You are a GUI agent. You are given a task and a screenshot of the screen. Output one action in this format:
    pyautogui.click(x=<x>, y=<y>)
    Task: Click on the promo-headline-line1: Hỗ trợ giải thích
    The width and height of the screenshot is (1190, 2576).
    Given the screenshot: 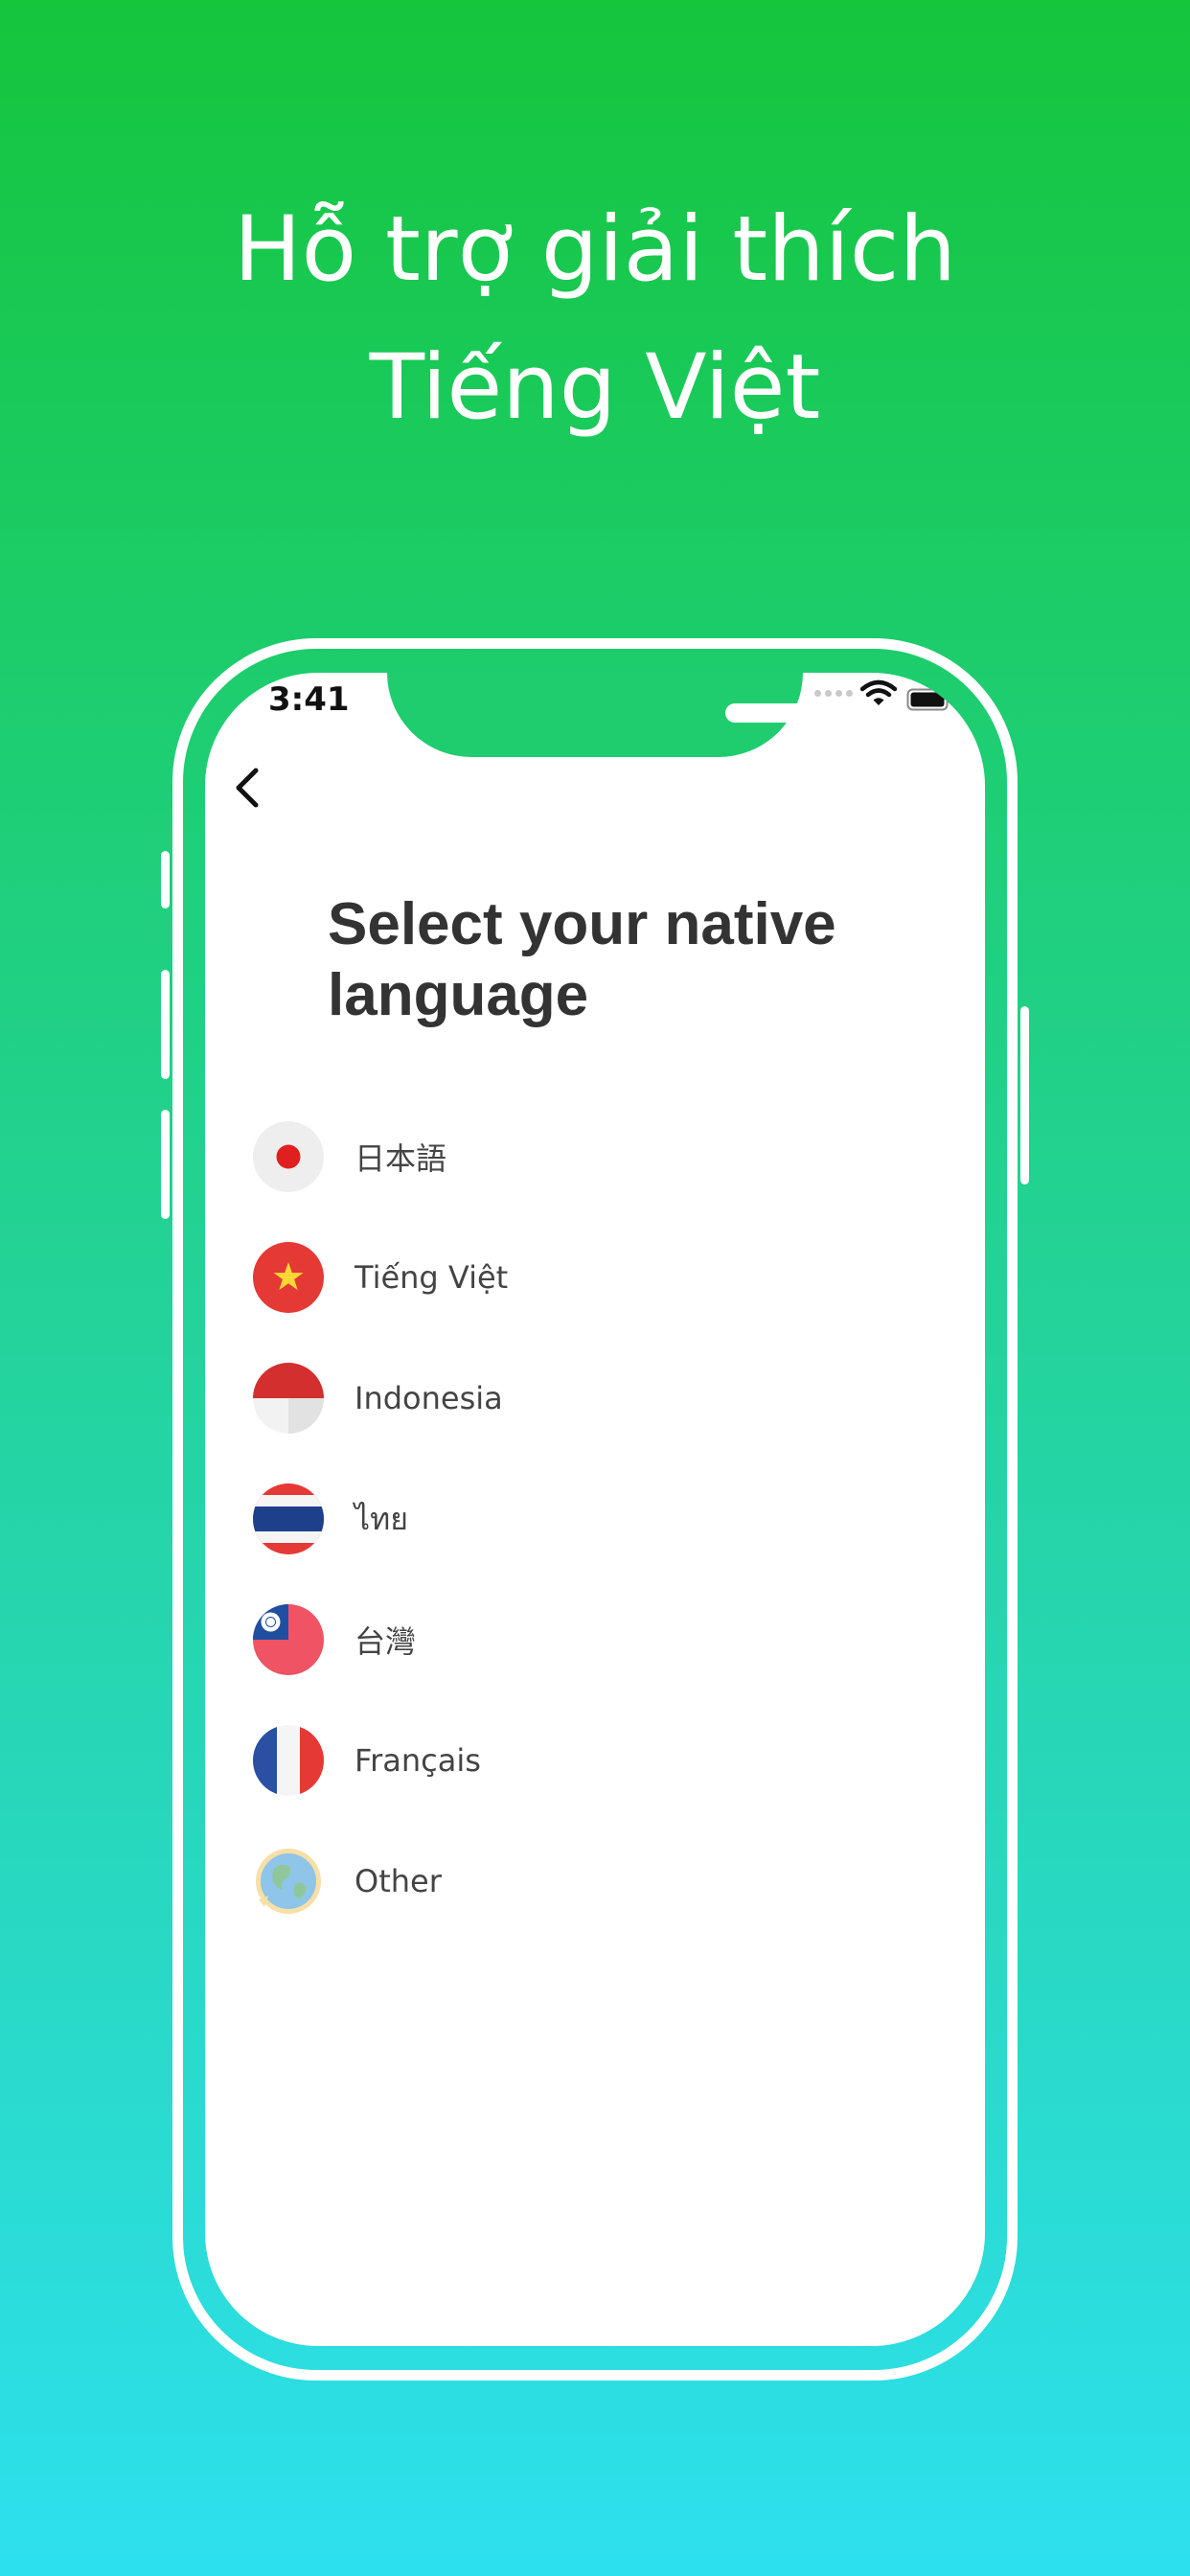 What is the action you would take?
    pyautogui.click(x=595, y=249)
    